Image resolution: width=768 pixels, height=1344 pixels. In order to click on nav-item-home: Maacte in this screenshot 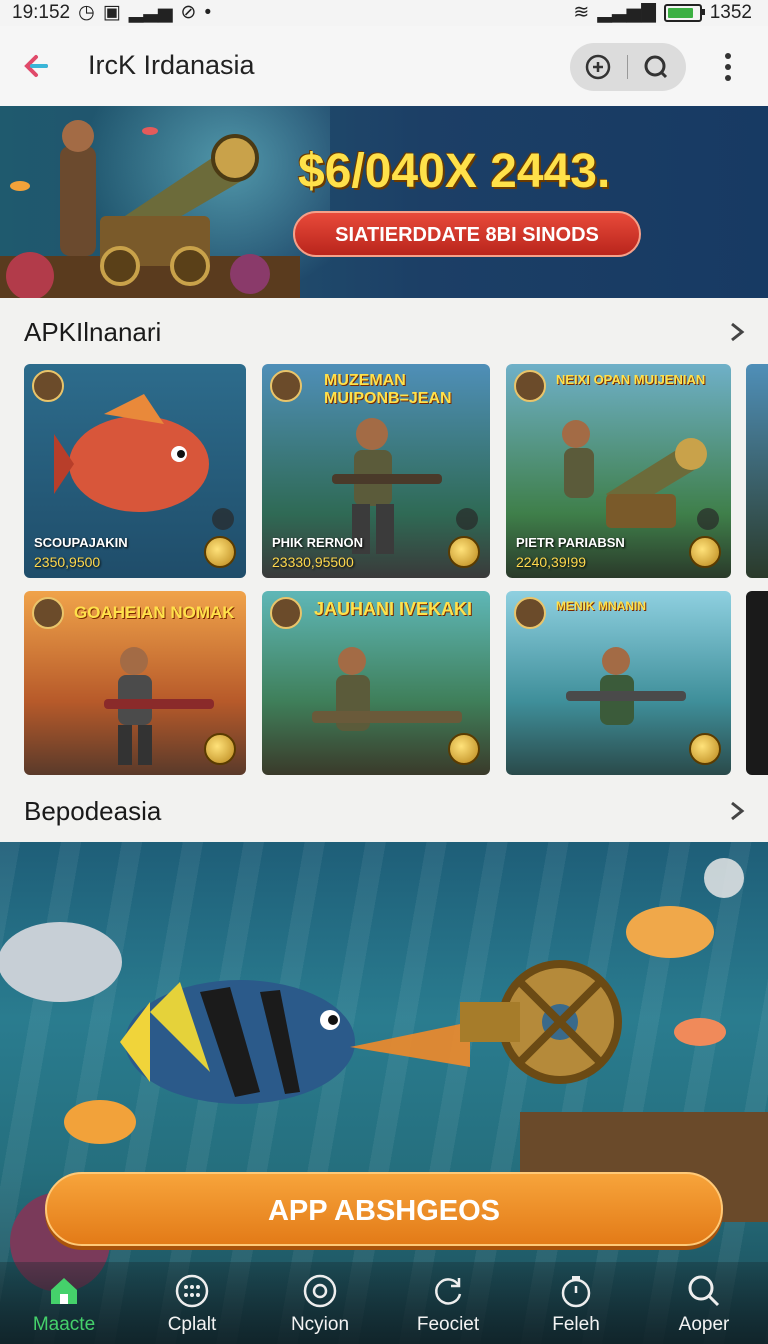, I will do `click(64, 1303)`.